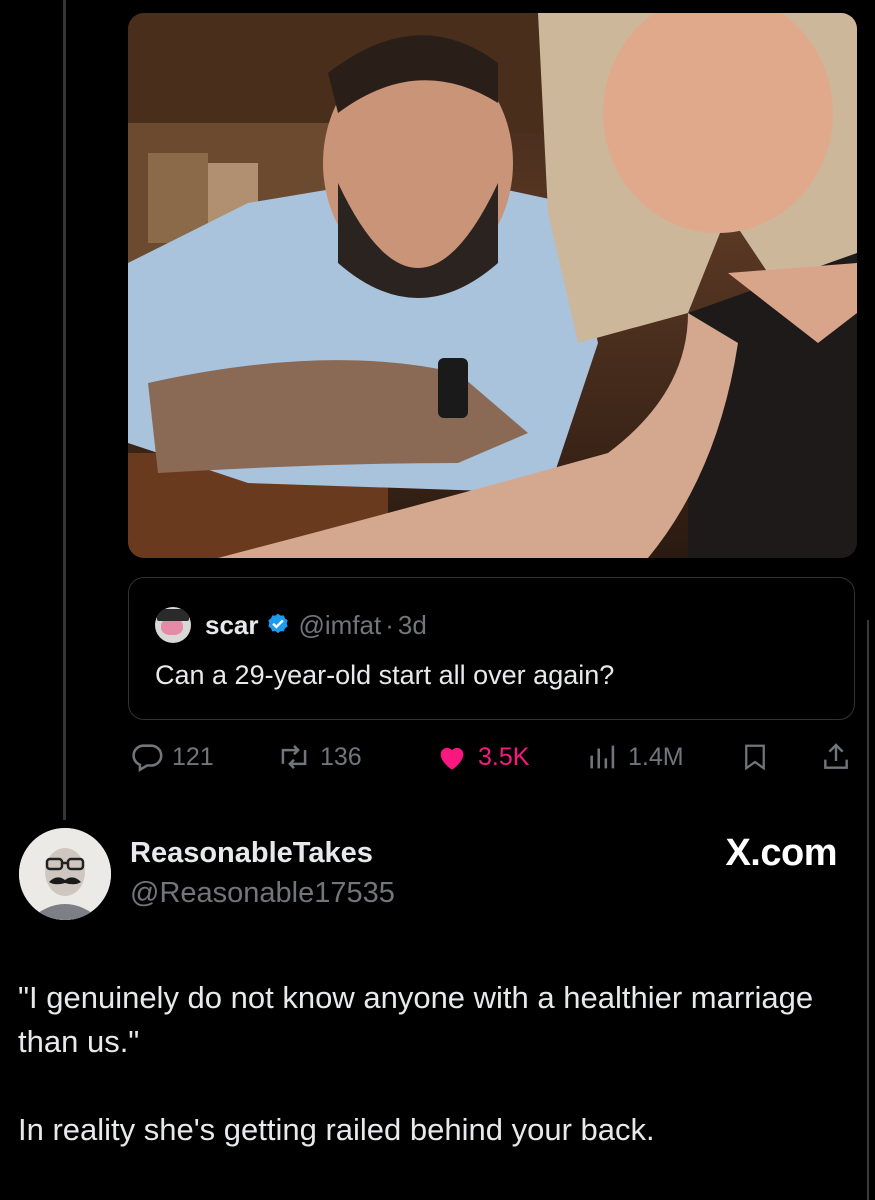 This screenshot has width=875, height=1200. Describe the element at coordinates (656, 756) in the screenshot. I see `views-count: 1.4M` at that location.